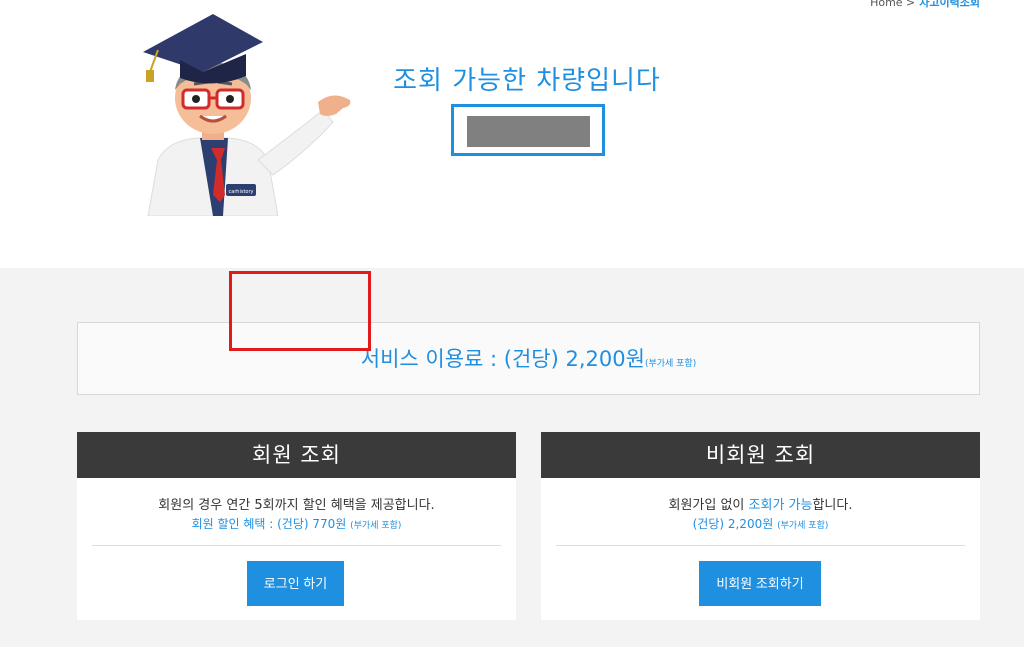  I want to click on plate-number-box, so click(528, 130).